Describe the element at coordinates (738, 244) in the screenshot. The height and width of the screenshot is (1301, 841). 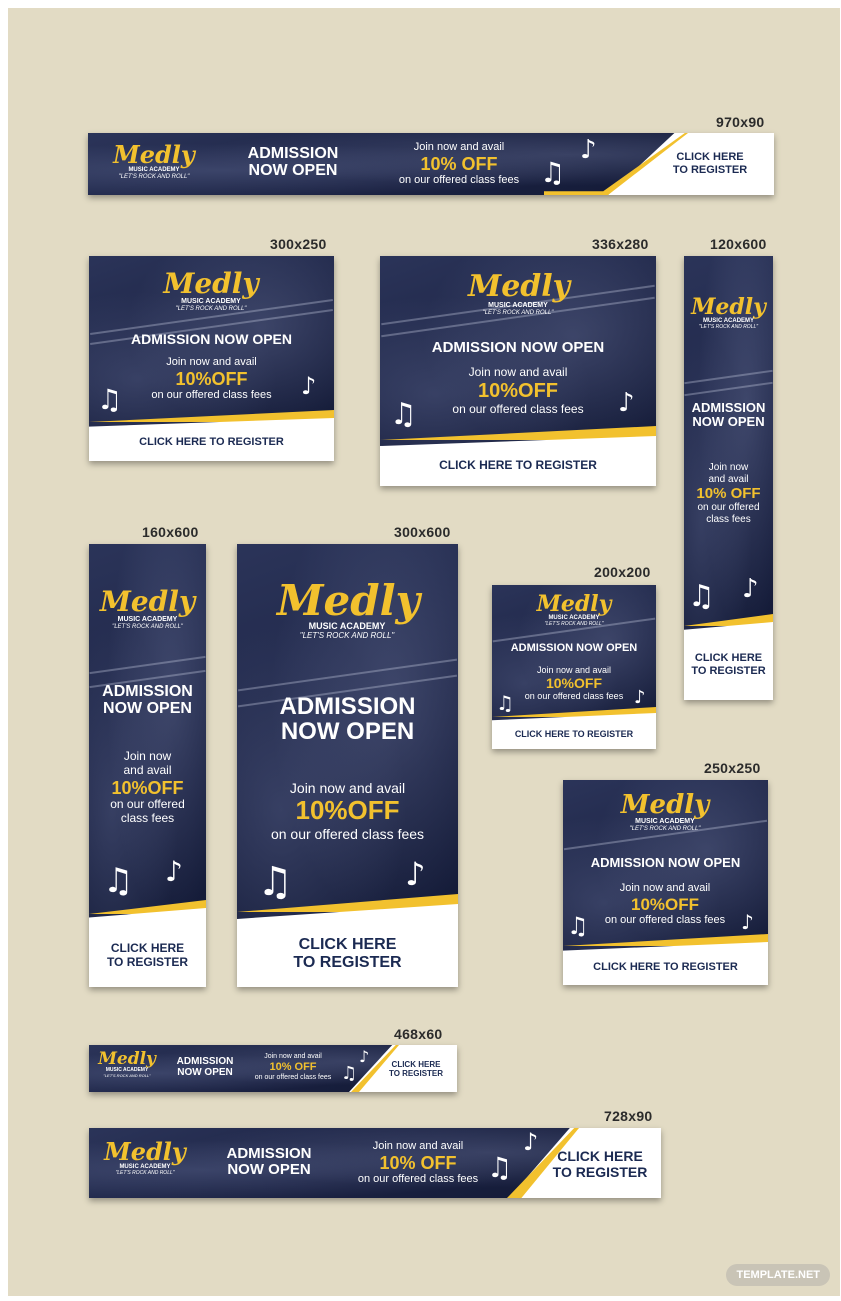
I see `size-label-120x600: 120x600` at that location.